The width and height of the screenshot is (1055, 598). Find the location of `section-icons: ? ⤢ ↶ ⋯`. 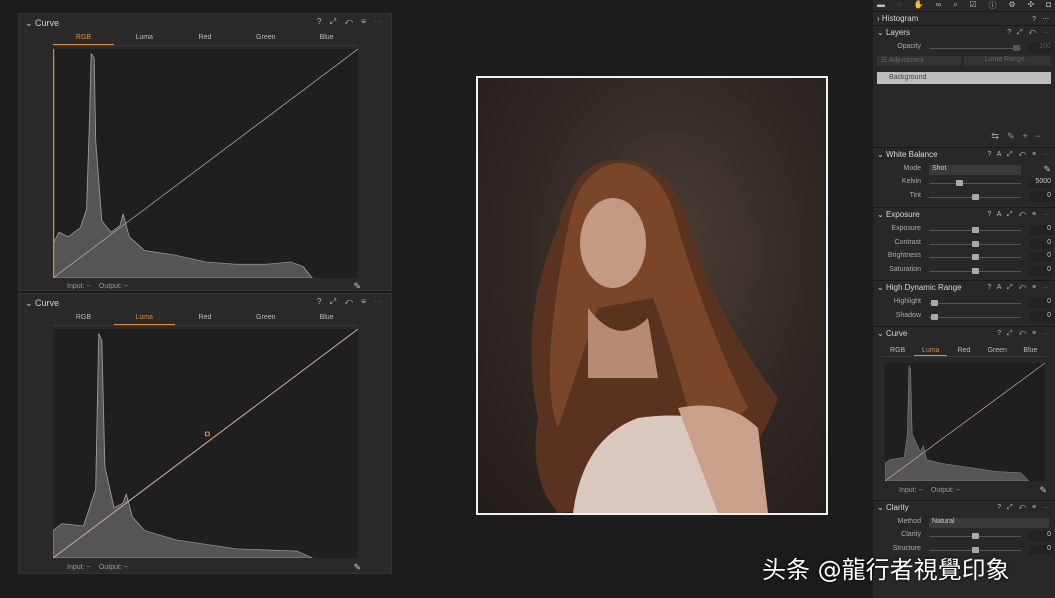

section-icons: ? ⤢ ↶ ⋯ is located at coordinates (1029, 33).